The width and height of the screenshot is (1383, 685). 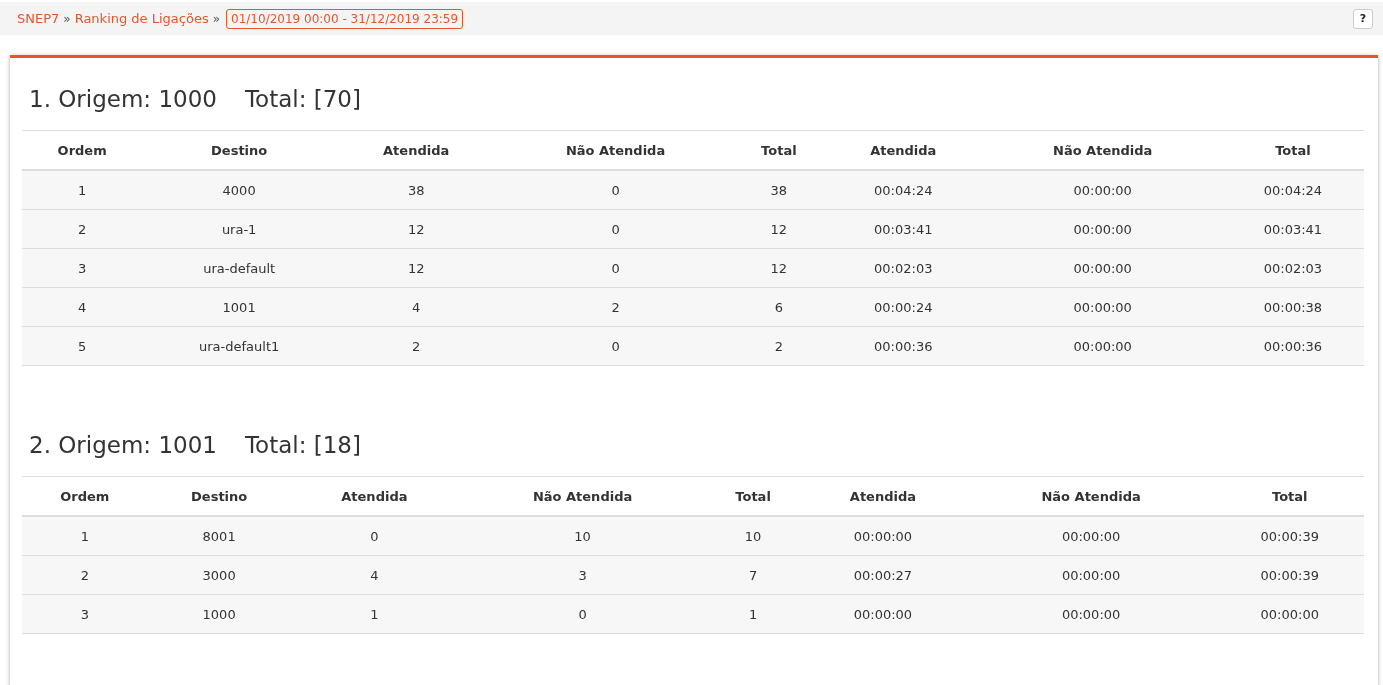 What do you see at coordinates (123, 99) in the screenshot?
I see `section-title: 1. Origem: 1000` at bounding box center [123, 99].